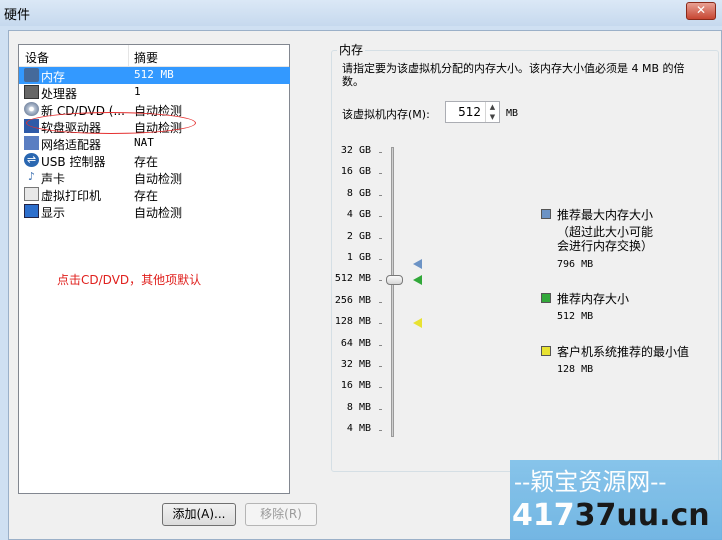  What do you see at coordinates (361, 13) in the screenshot?
I see `title-bar: 硬件 ✕` at bounding box center [361, 13].